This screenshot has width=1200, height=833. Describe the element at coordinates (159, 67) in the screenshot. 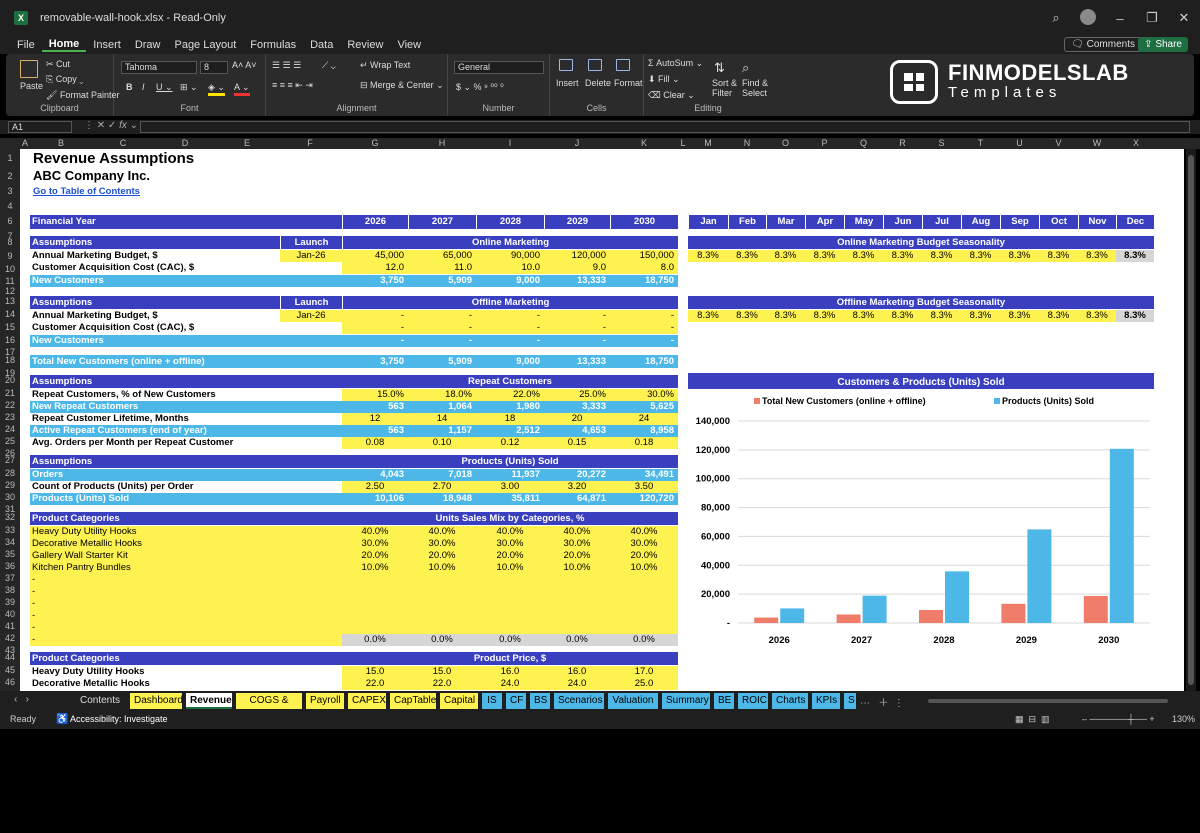

I see `font-name-select: Tahoma` at that location.